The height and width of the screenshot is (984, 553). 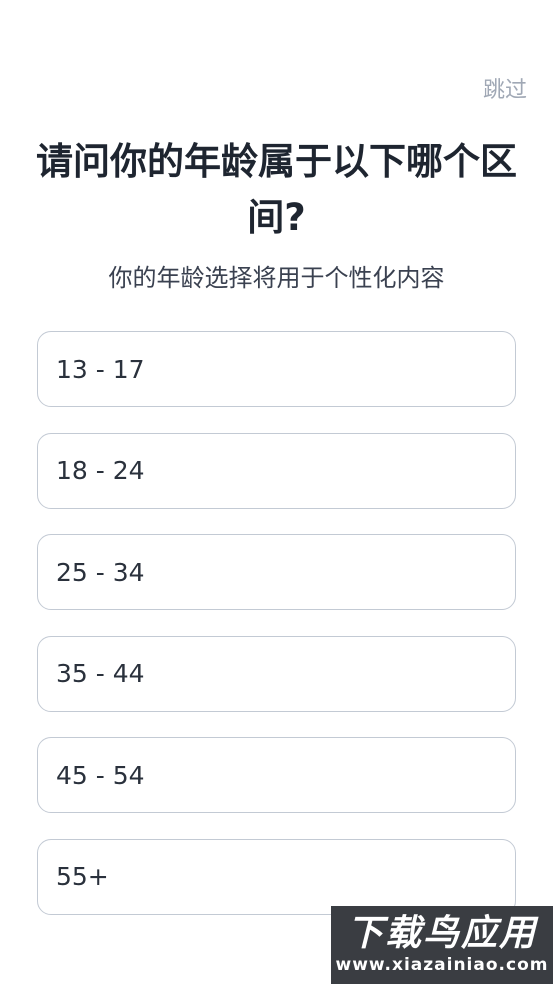 I want to click on watermark-url: www.xiazainiao.com, so click(x=442, y=965).